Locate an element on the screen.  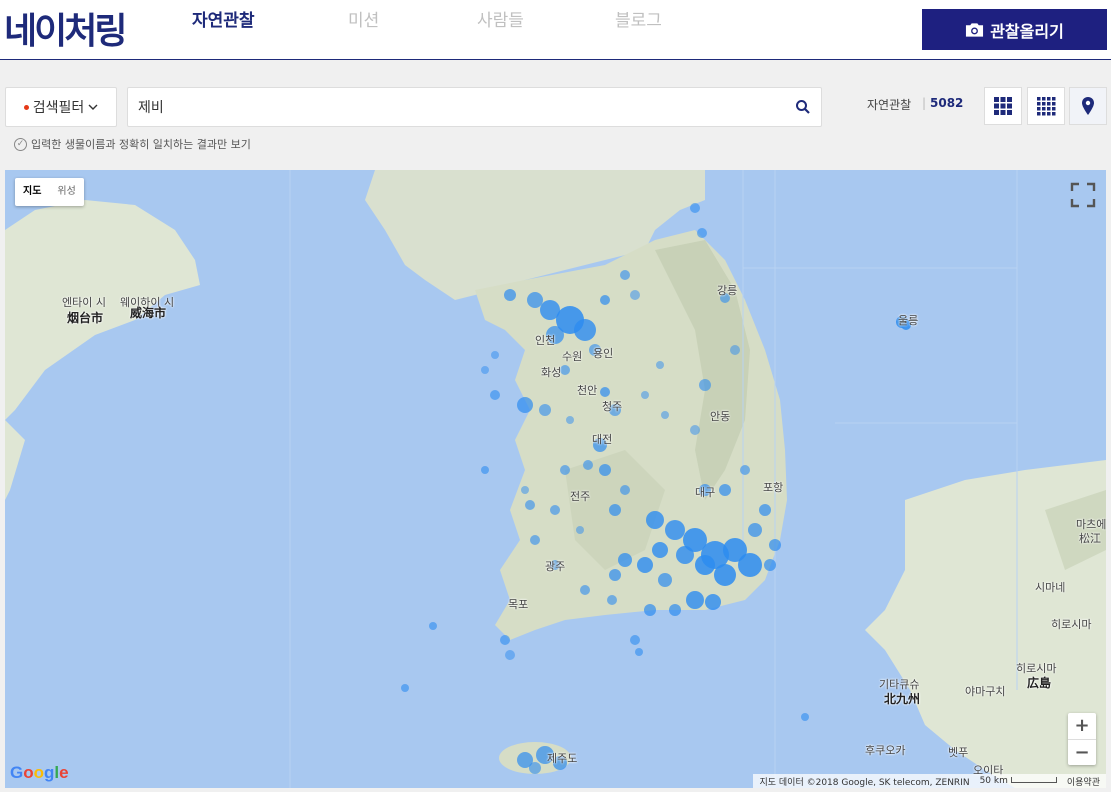
exact-match-label: 입력한 생물이름과 정확히 일치하는 결과만 보기 is located at coordinates (141, 144).